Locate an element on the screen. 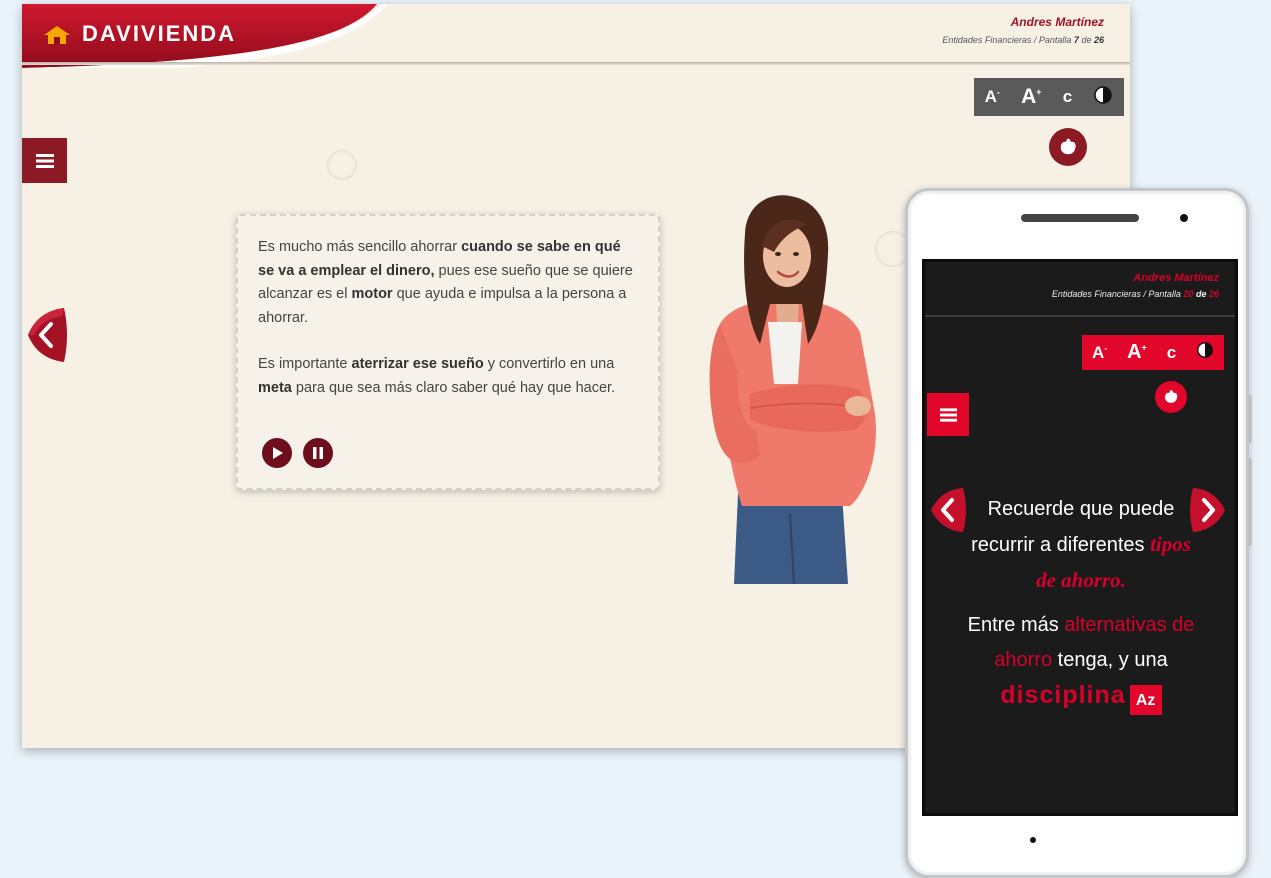 This screenshot has height=878, width=1271. header-divider is located at coordinates (576, 63).